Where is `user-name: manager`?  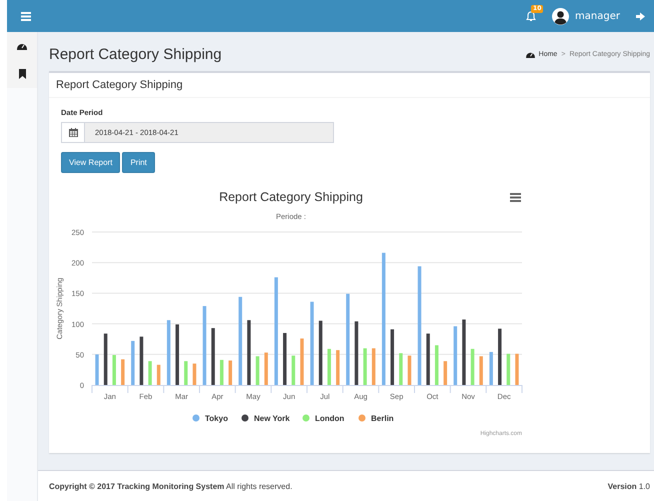
user-name: manager is located at coordinates (597, 16).